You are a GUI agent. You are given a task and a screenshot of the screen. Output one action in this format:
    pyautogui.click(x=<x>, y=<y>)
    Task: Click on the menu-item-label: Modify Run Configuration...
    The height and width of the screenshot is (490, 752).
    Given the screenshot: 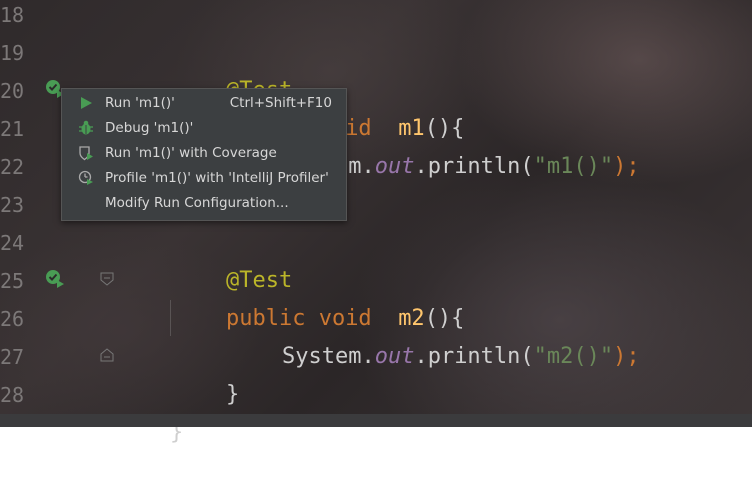 What is the action you would take?
    pyautogui.click(x=197, y=203)
    